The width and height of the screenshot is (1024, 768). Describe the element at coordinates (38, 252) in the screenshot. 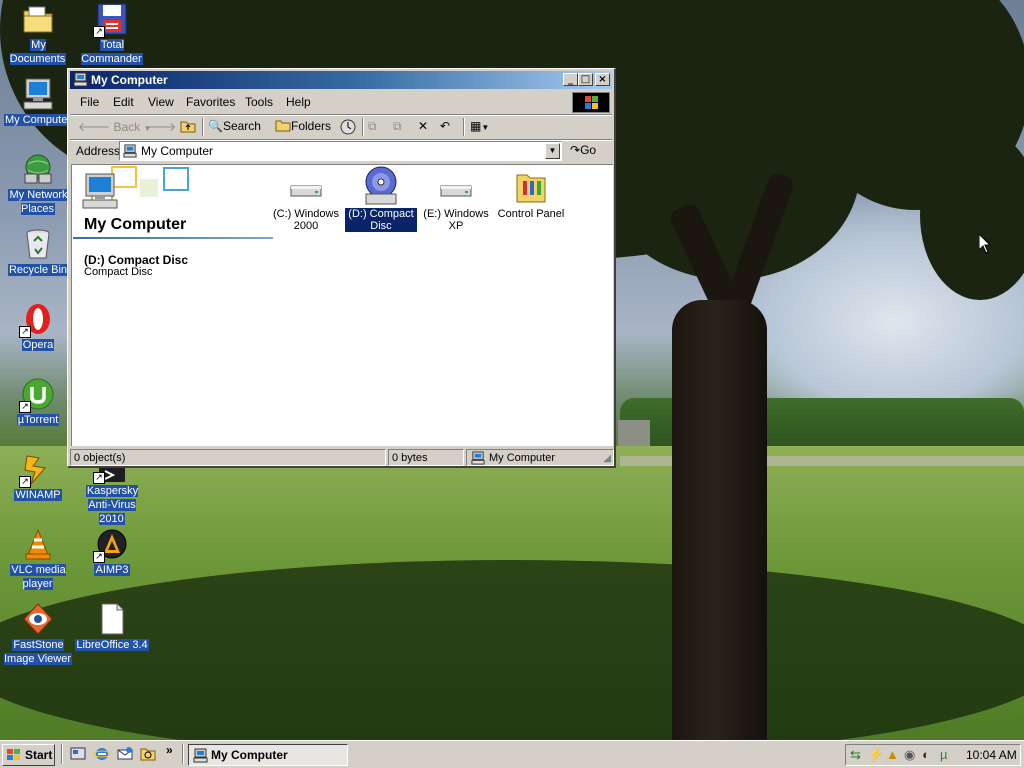

I see `desktop-icon-recycle-bin: Recycle Bin` at that location.